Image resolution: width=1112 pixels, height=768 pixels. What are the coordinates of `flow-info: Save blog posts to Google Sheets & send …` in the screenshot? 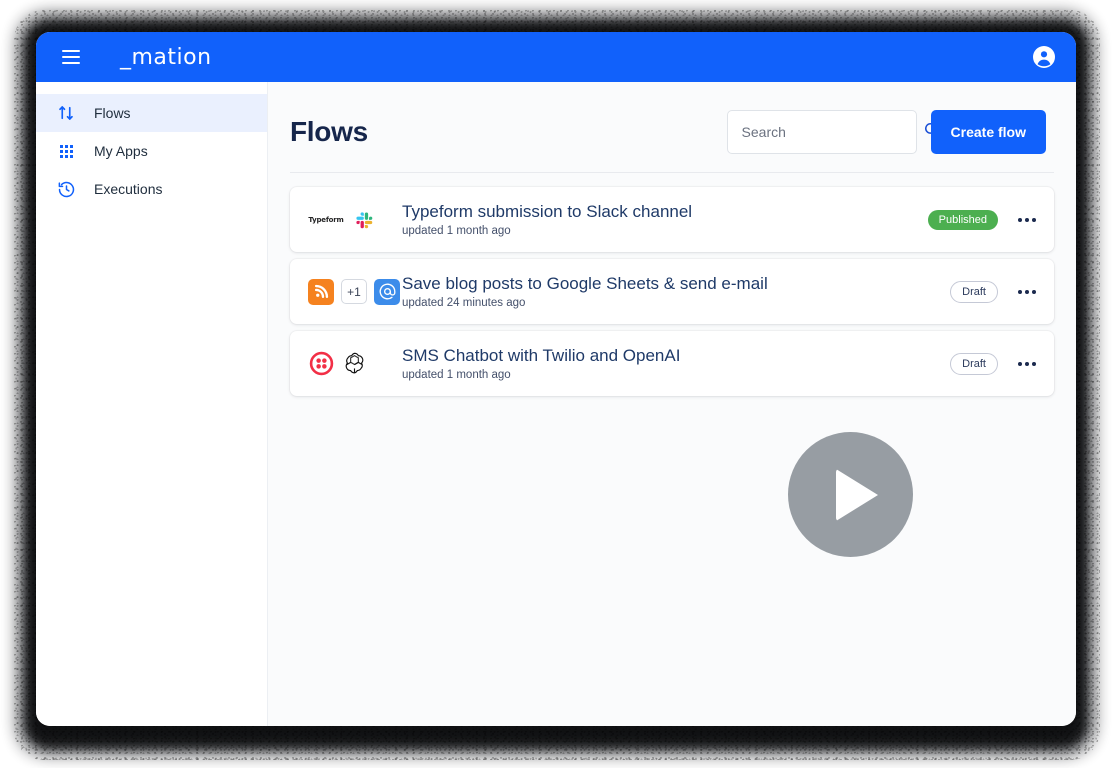 It's located at (673, 291).